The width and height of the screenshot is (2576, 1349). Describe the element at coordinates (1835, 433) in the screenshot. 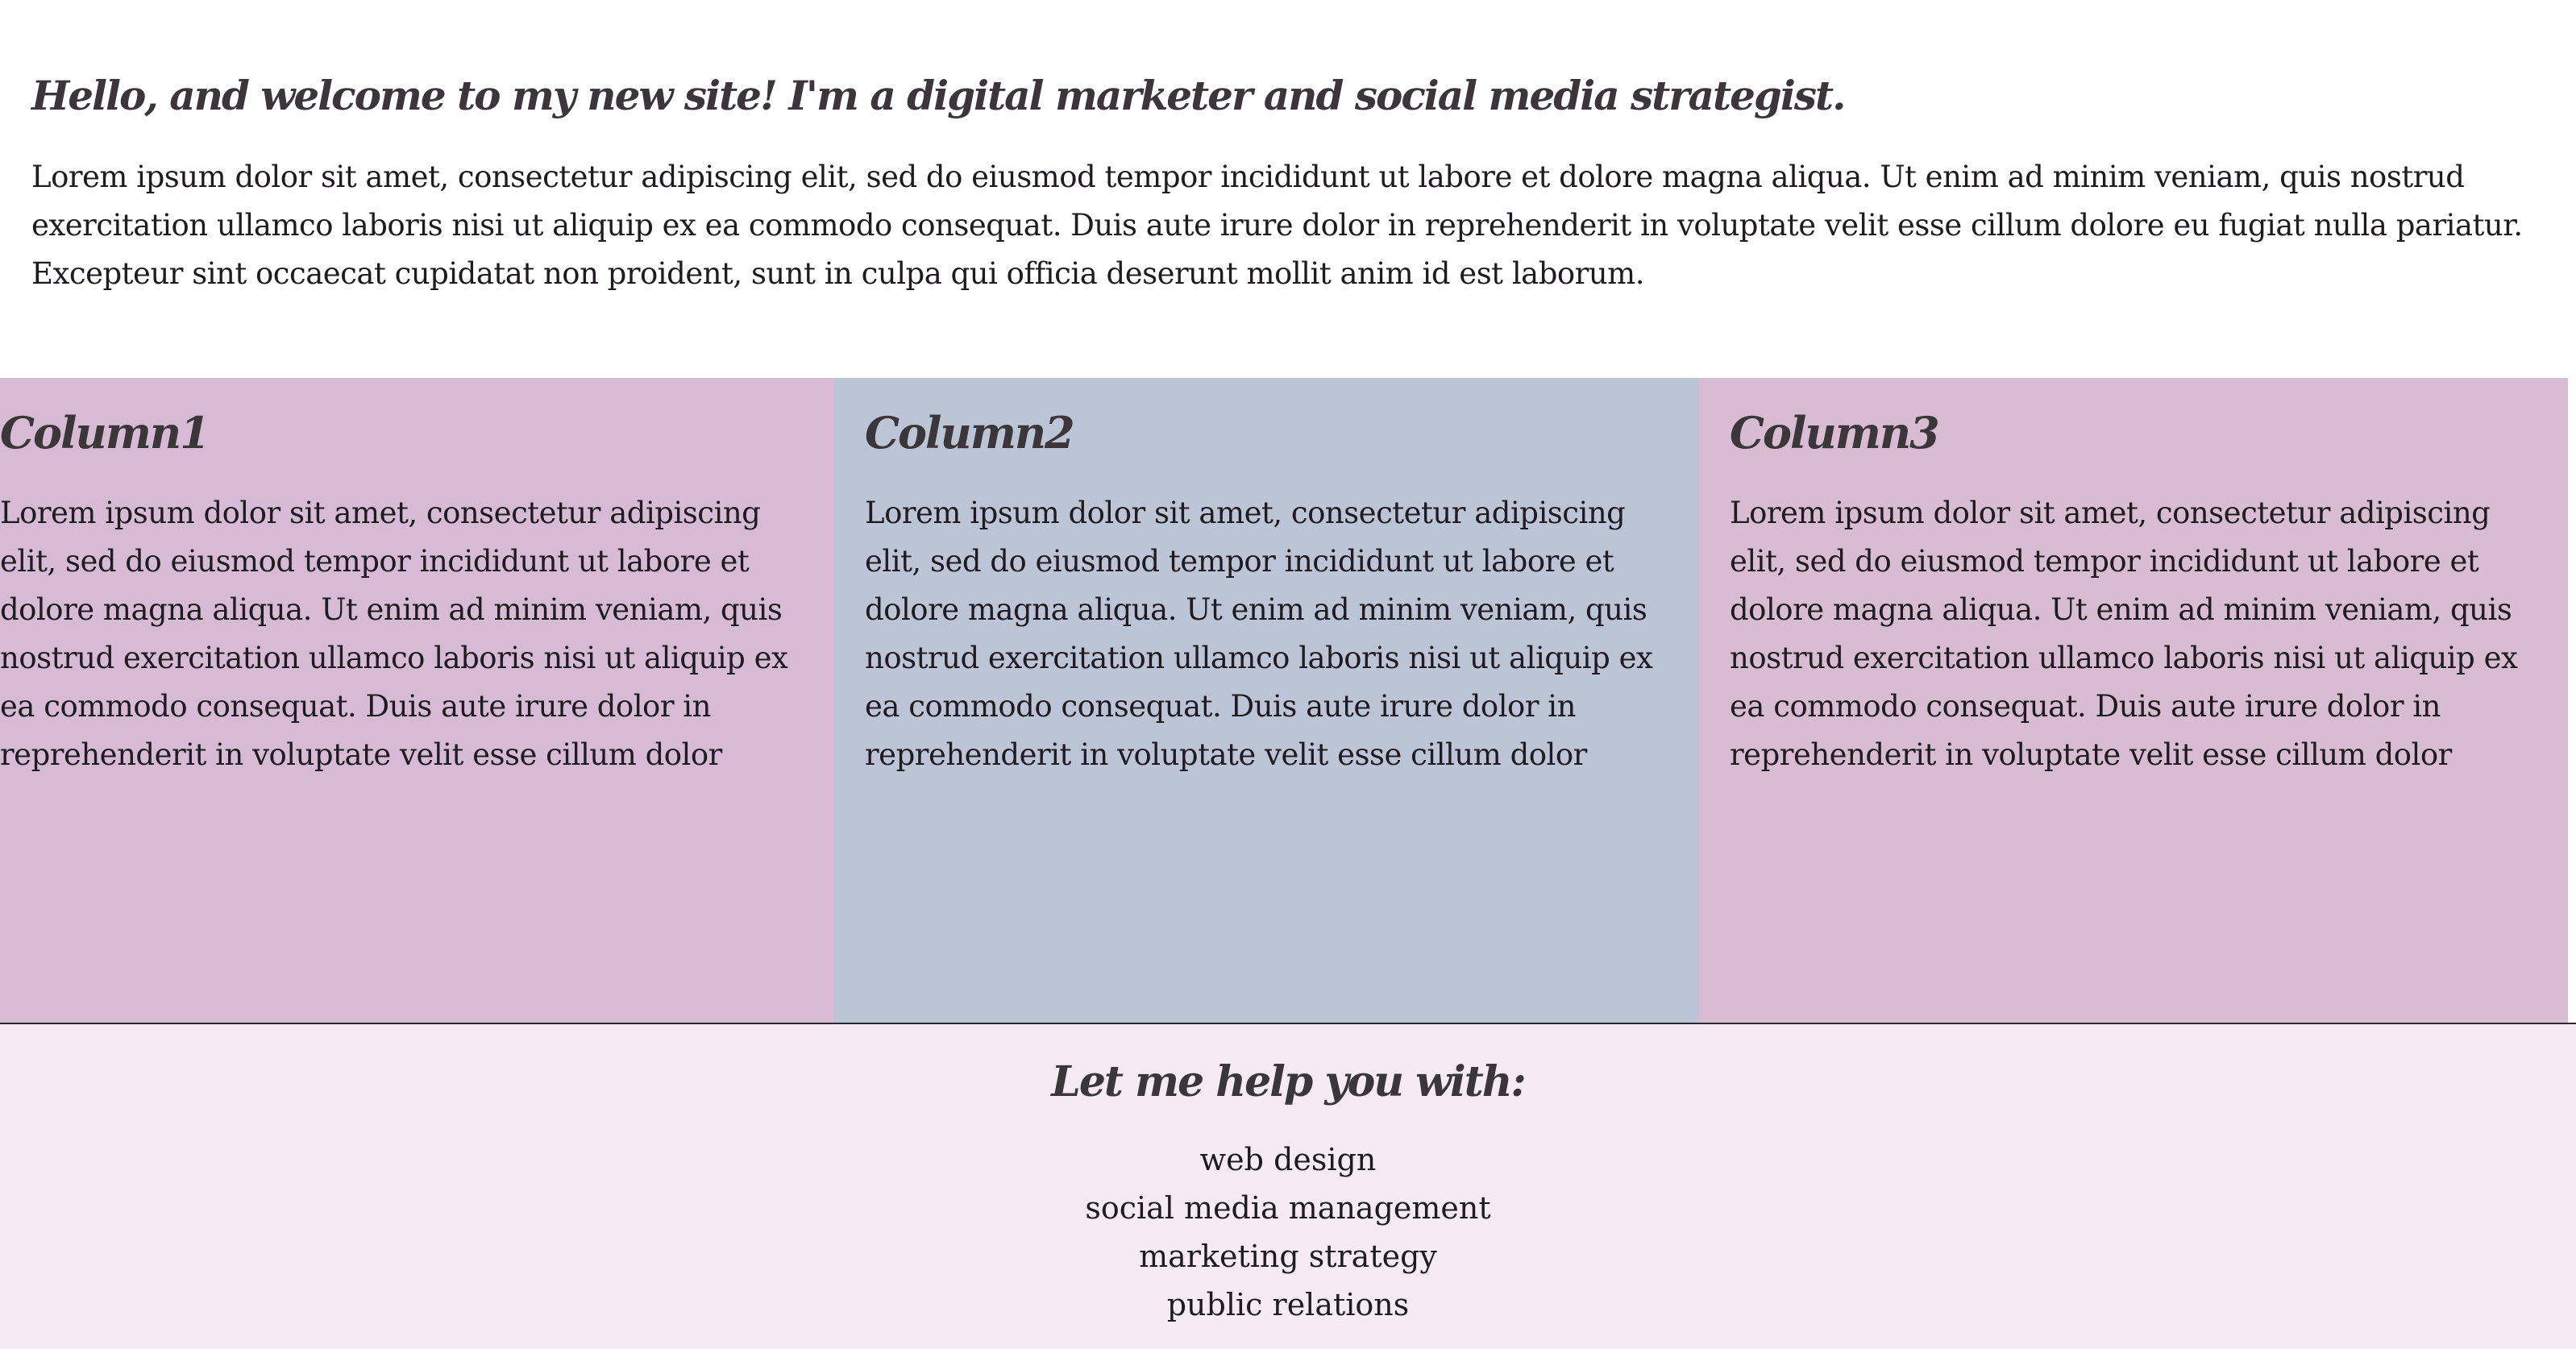

I see `column-3-title: Column3` at that location.